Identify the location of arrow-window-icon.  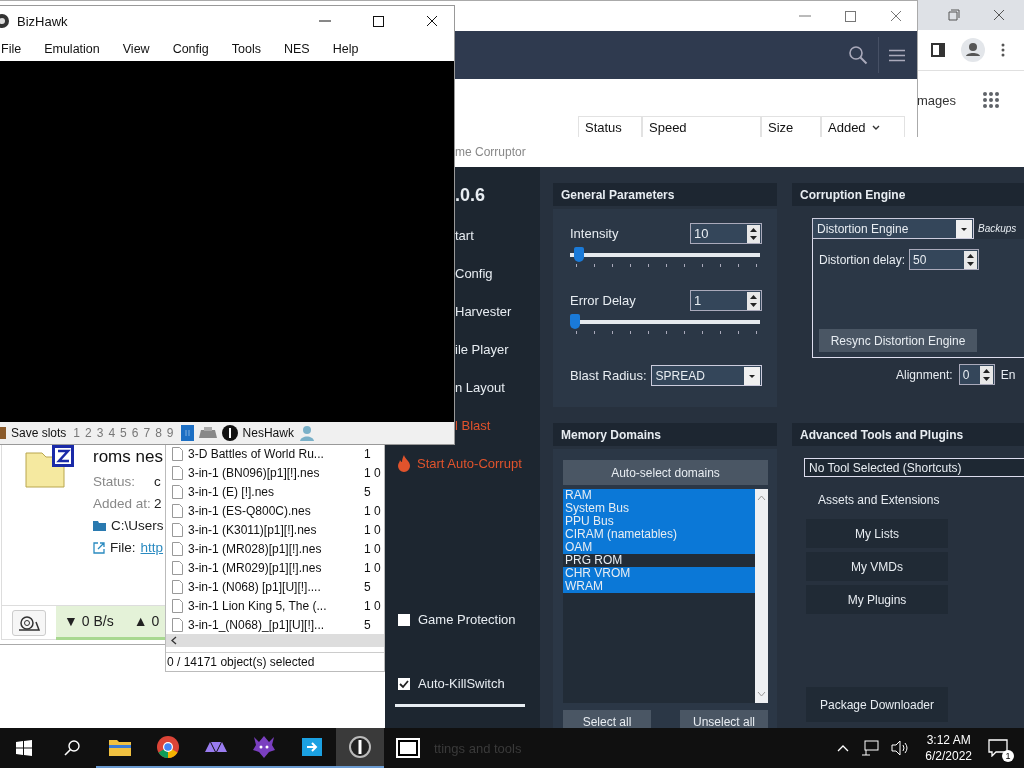
(312, 747).